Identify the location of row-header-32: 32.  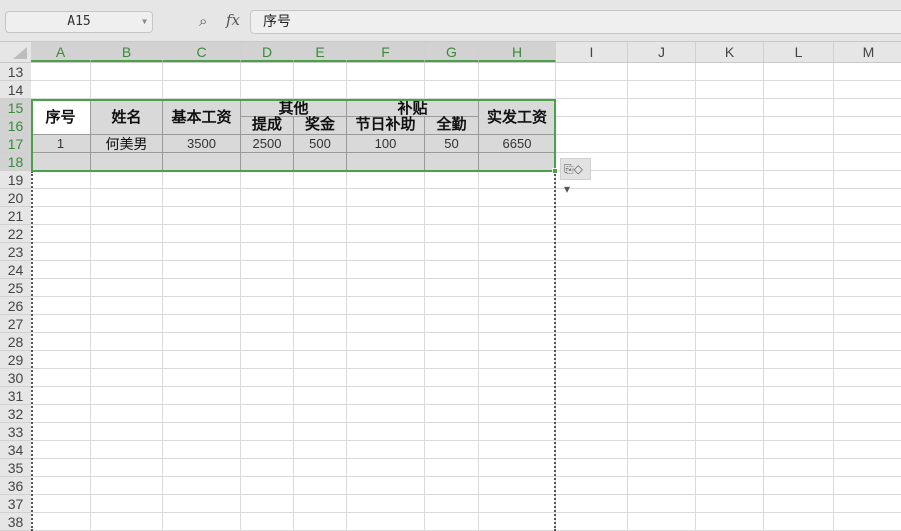
(15, 414).